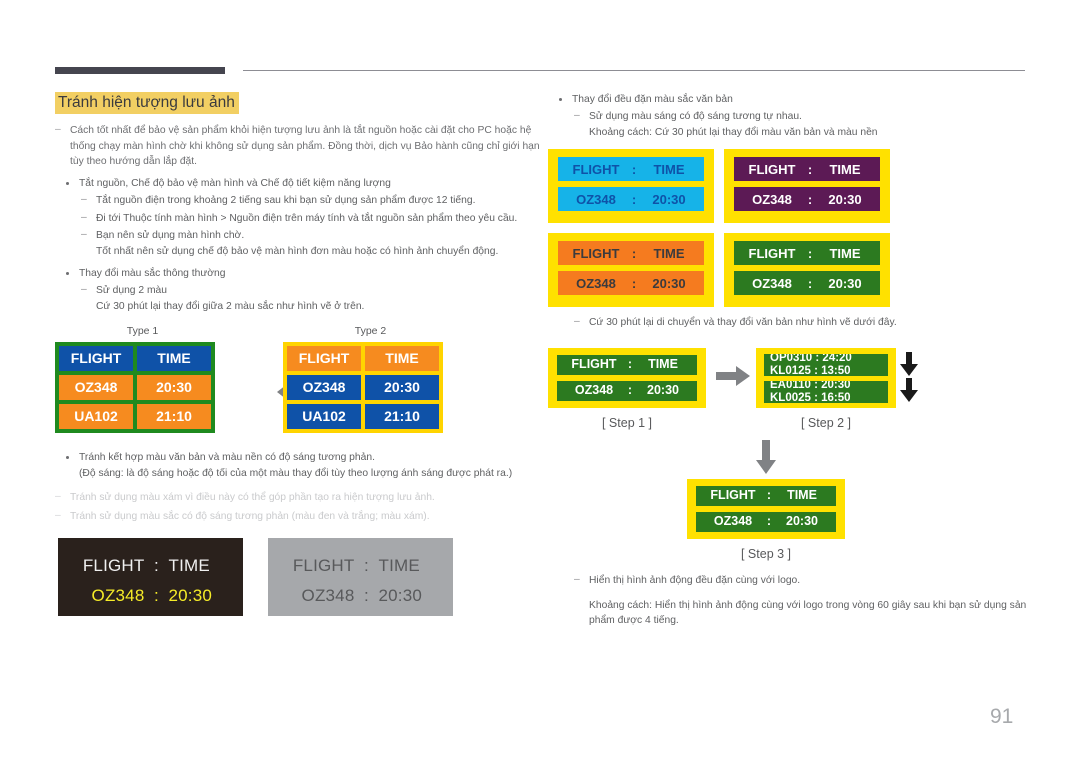 The height and width of the screenshot is (763, 1080). Describe the element at coordinates (810, 385) in the screenshot. I see `step-2-strip-bottom-line1: EA0110 : 20:30` at that location.